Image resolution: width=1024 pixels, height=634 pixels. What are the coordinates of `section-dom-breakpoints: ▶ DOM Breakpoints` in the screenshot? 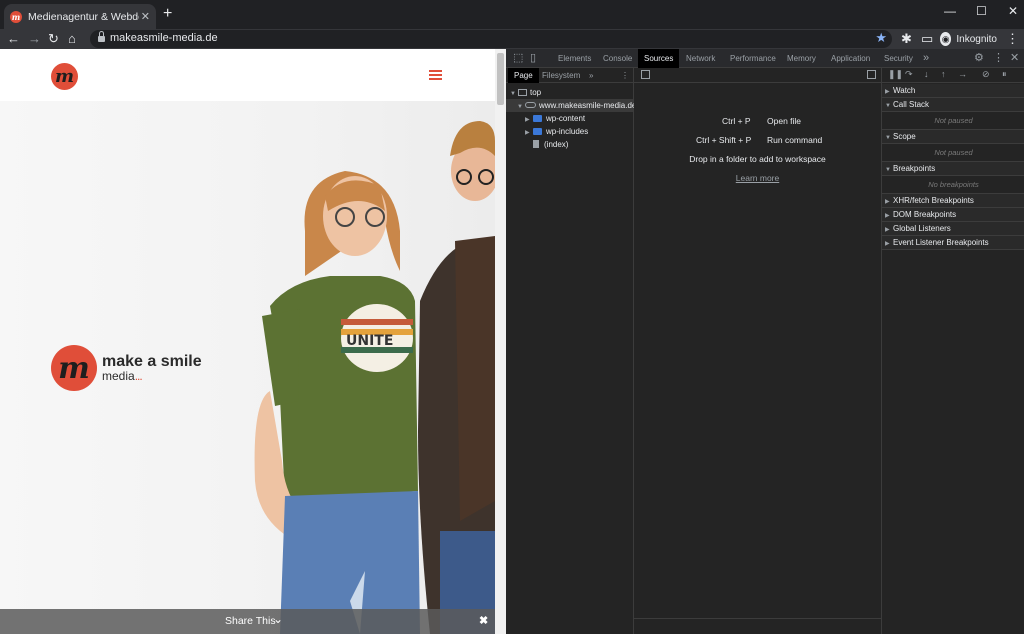 It's located at (953, 215).